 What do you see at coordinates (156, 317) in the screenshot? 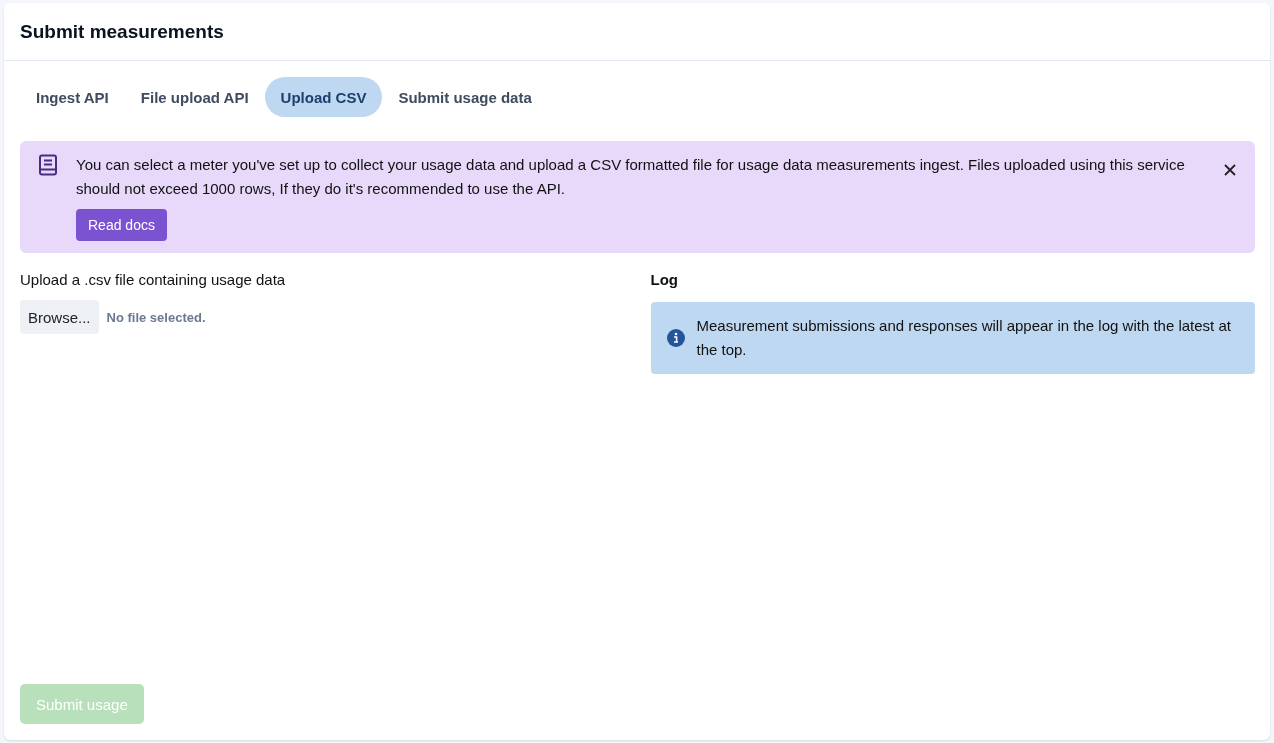
I see `file-status: No file selected.` at bounding box center [156, 317].